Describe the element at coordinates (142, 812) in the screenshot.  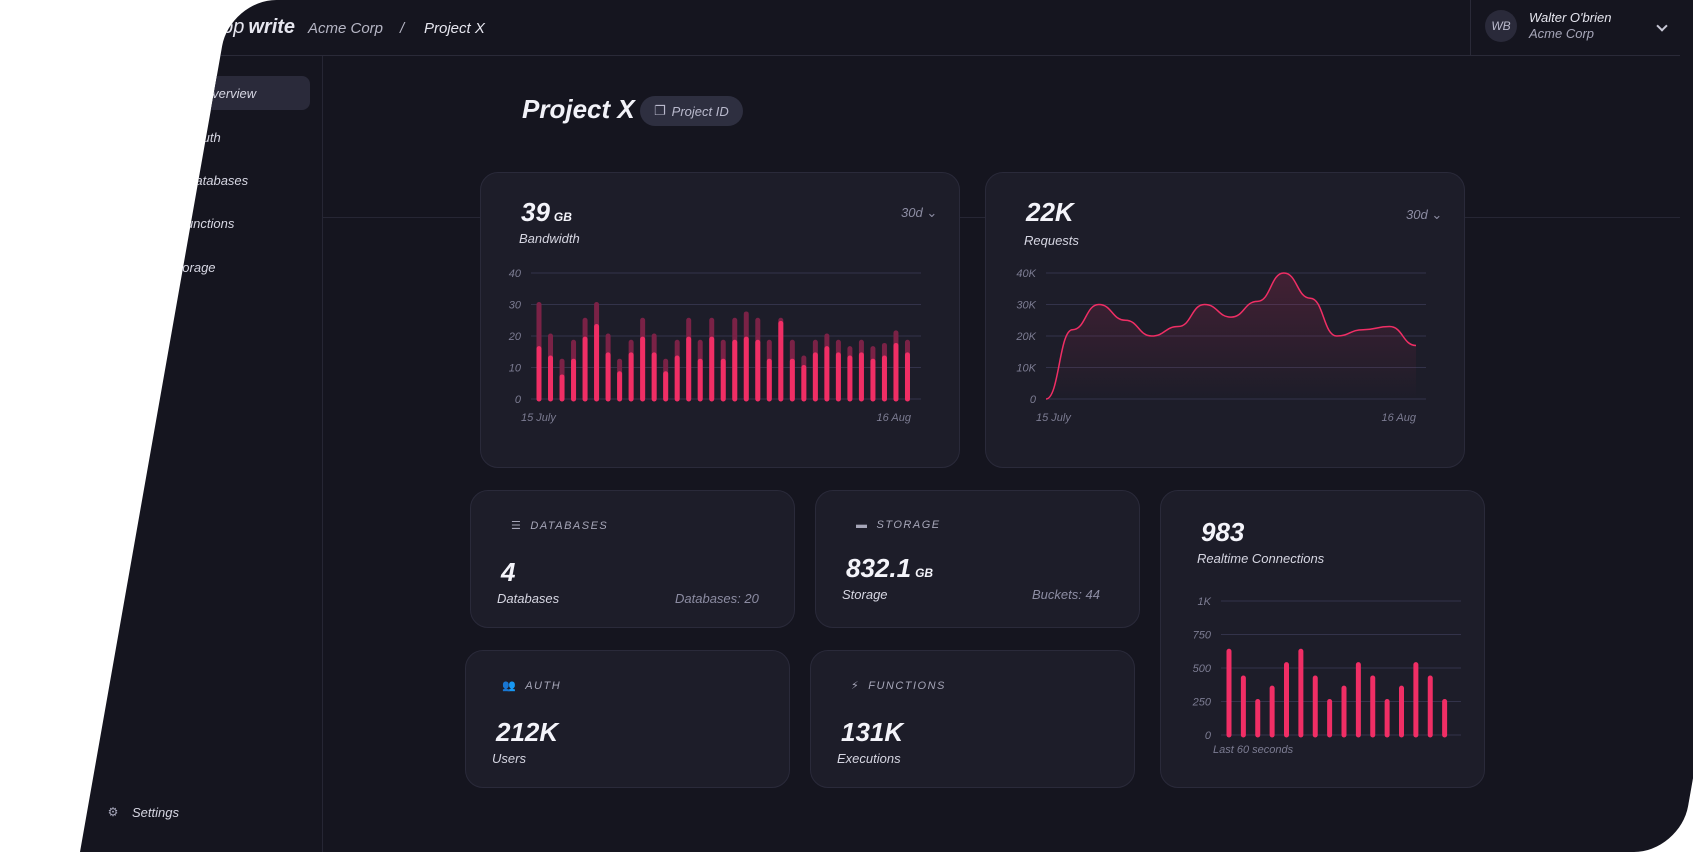
I see `sidebar-item-settings: ⚙ Settings` at that location.